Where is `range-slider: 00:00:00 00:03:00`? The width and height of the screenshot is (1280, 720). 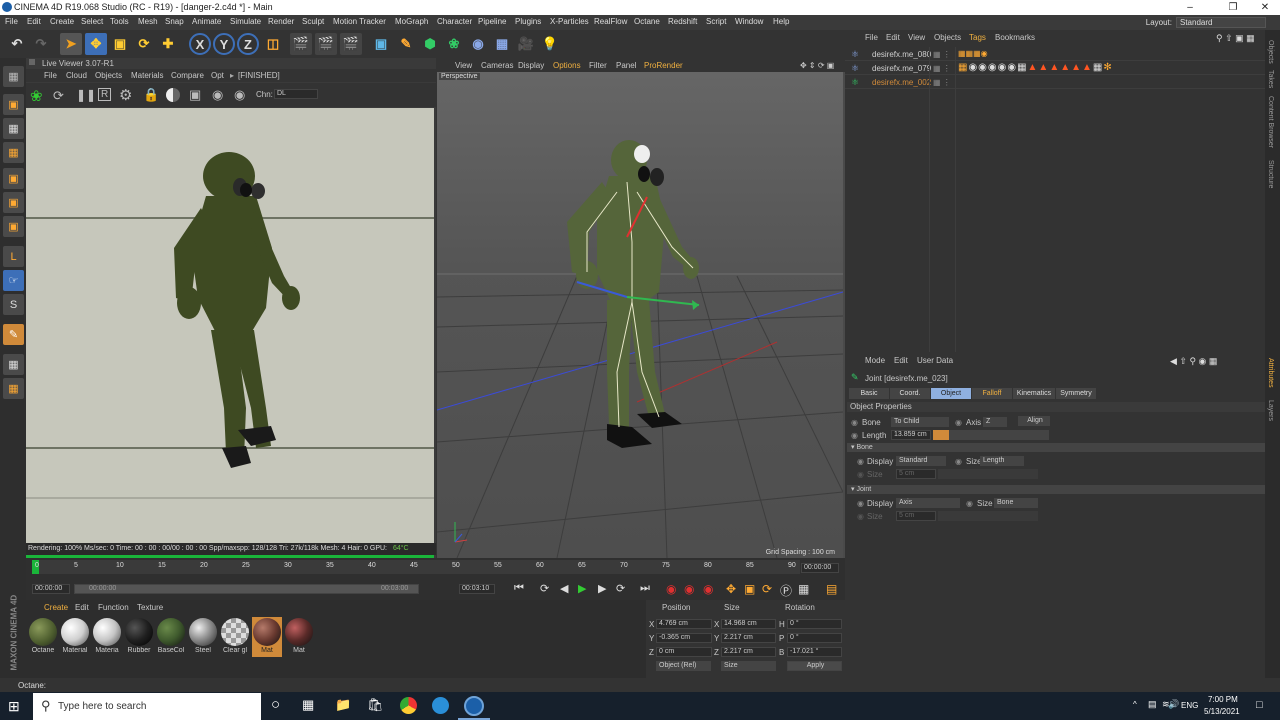 range-slider: 00:00:00 00:03:00 is located at coordinates (246, 589).